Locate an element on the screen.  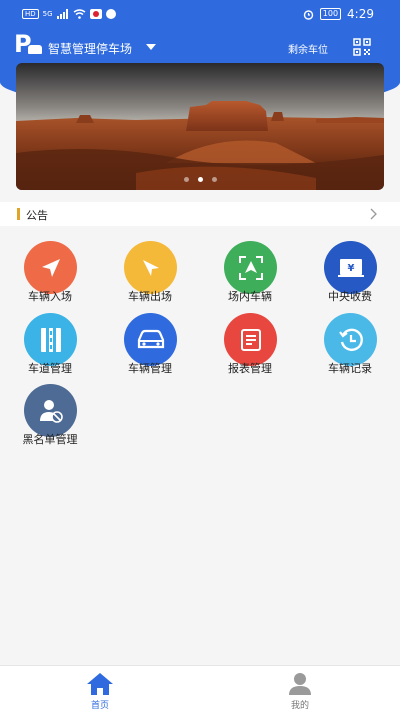
notification-app-icon is located at coordinates (95, 14).